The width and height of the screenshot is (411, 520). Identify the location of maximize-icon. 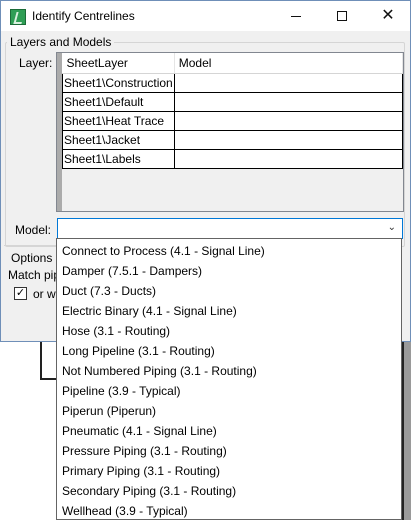
(342, 16).